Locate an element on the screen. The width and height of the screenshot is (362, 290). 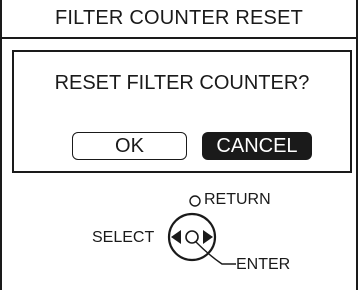
center-button-icon is located at coordinates (192, 237).